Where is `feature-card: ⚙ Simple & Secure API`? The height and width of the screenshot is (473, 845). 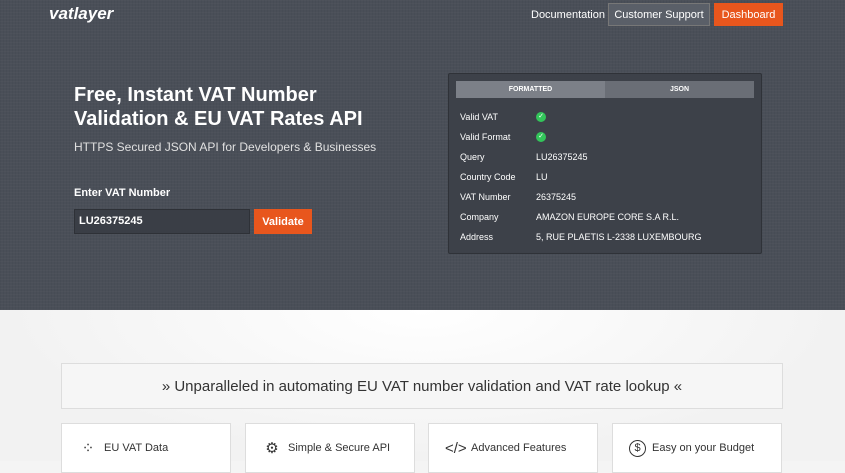 feature-card: ⚙ Simple & Secure API is located at coordinates (330, 448).